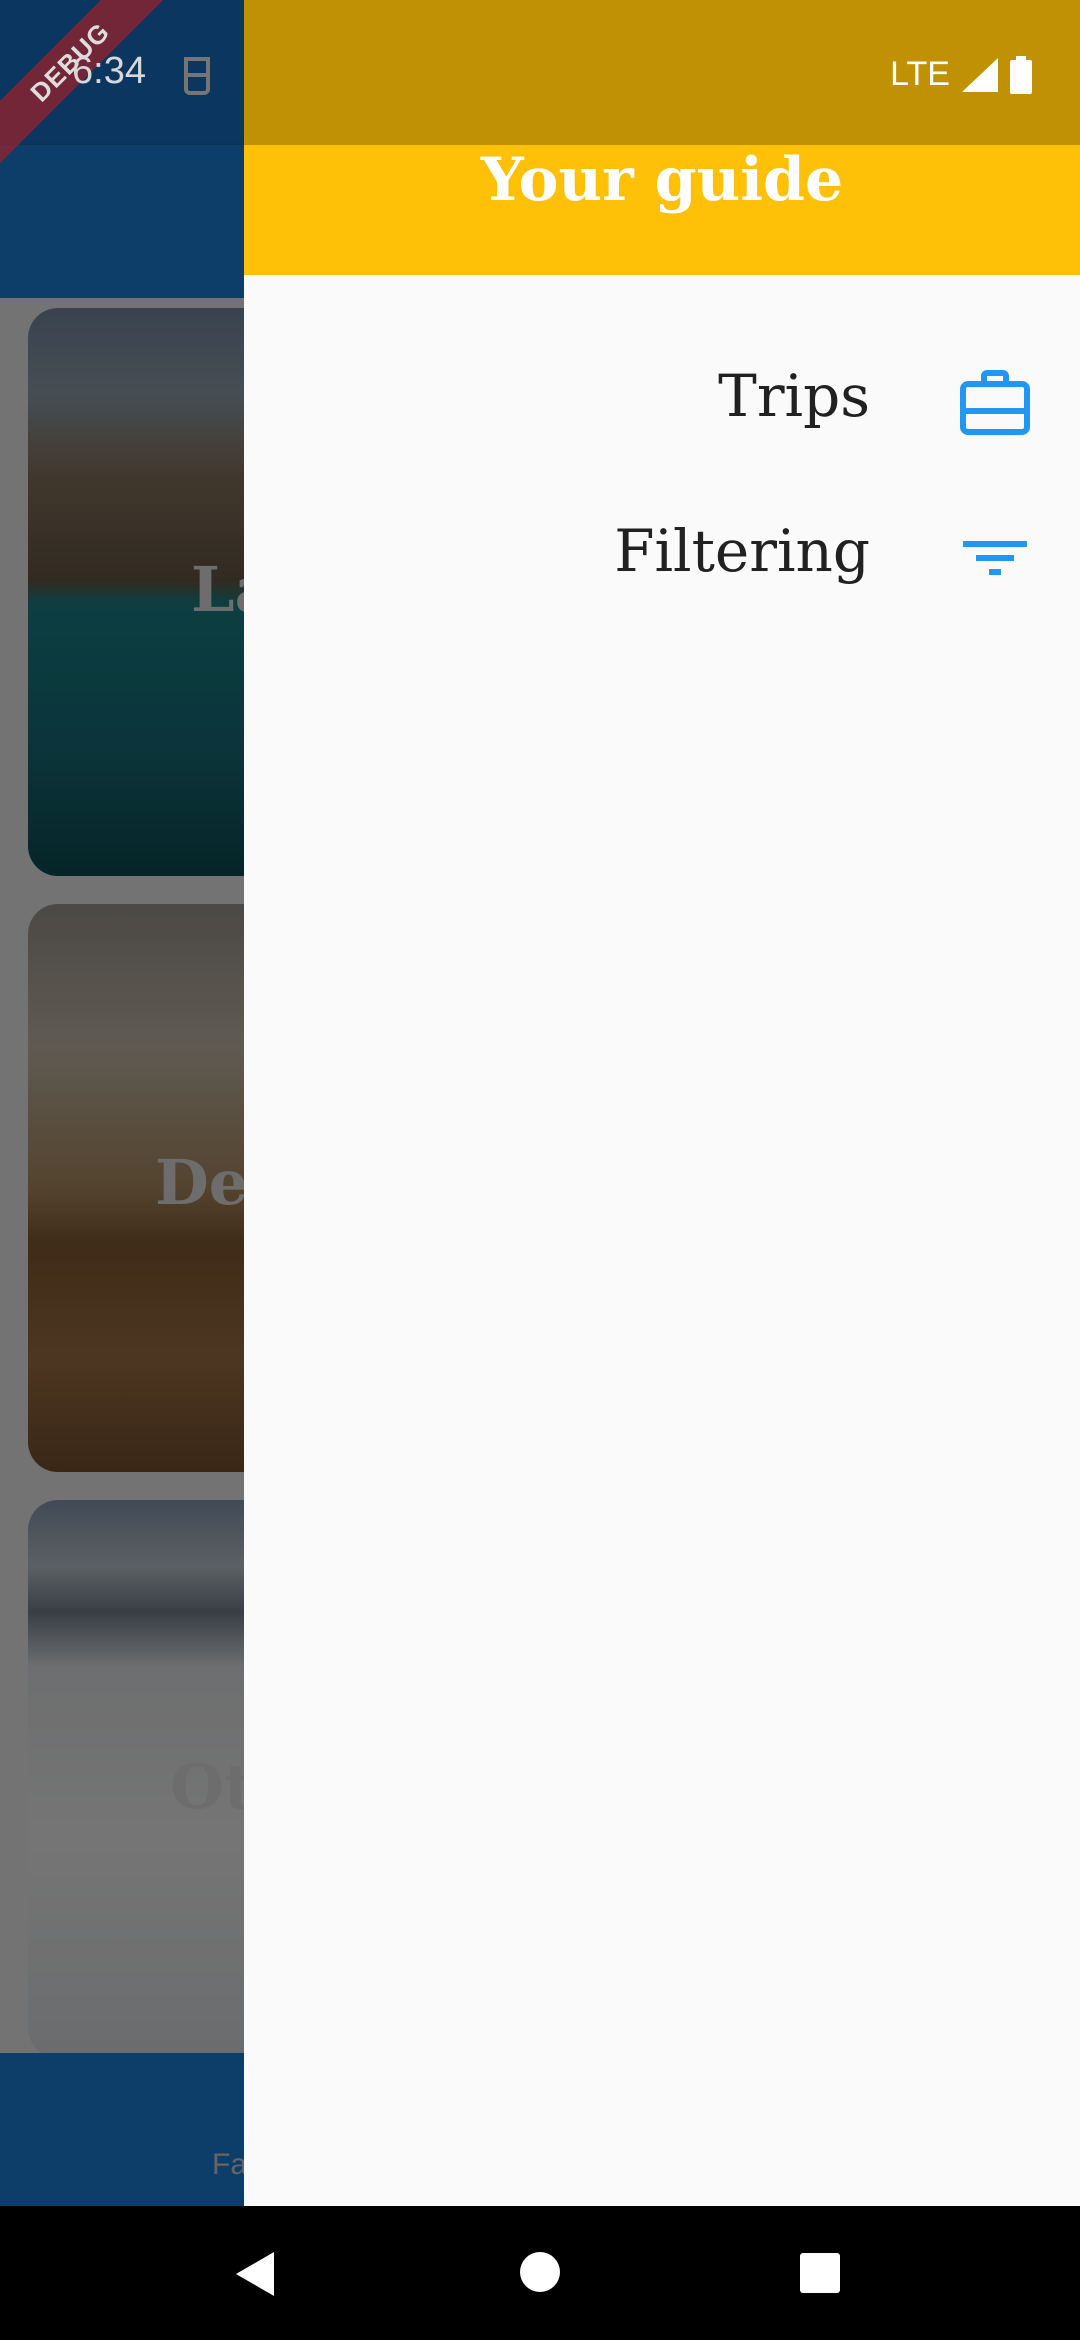  I want to click on home-icon, so click(540, 2272).